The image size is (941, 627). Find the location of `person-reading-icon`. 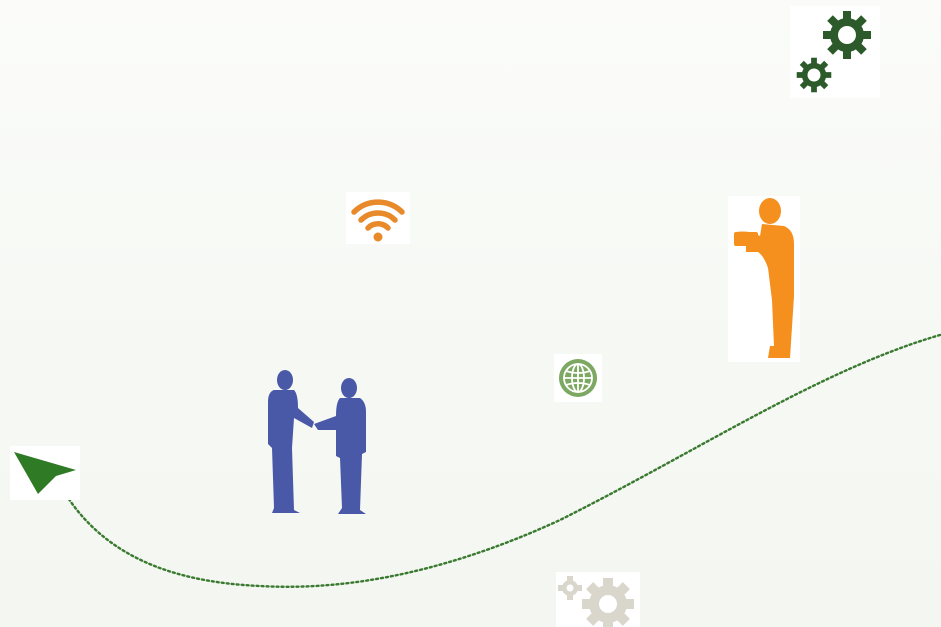

person-reading-icon is located at coordinates (764, 279).